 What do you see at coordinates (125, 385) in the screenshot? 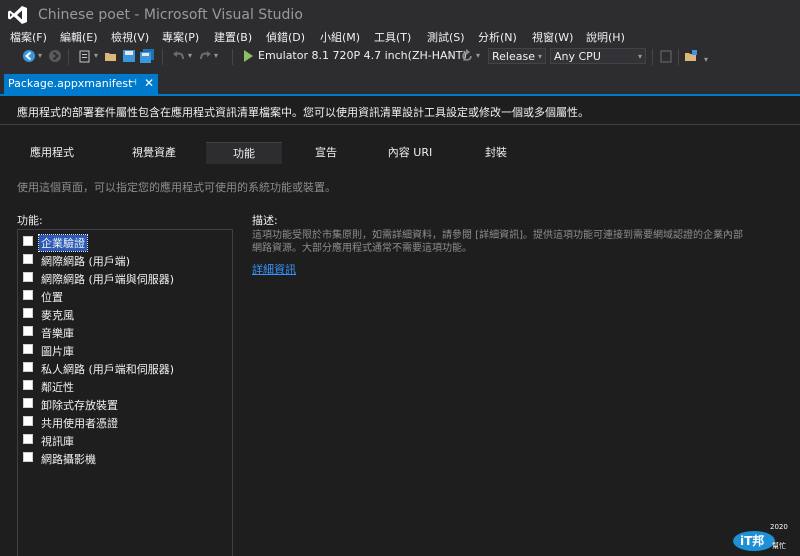
I see `capability-proximity: 鄰近性` at bounding box center [125, 385].